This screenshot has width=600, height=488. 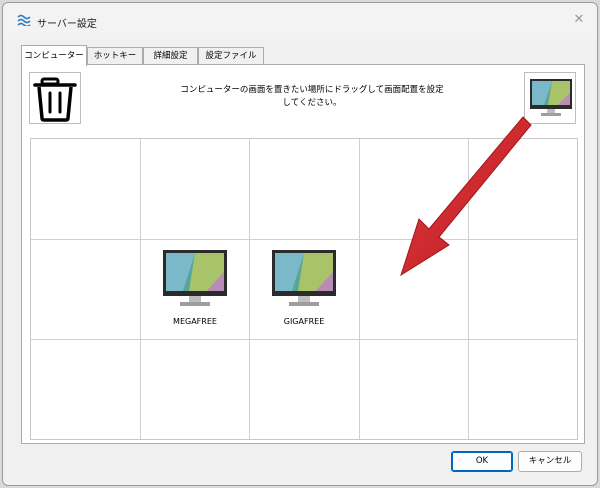 I want to click on trash-icon, so click(x=55, y=99).